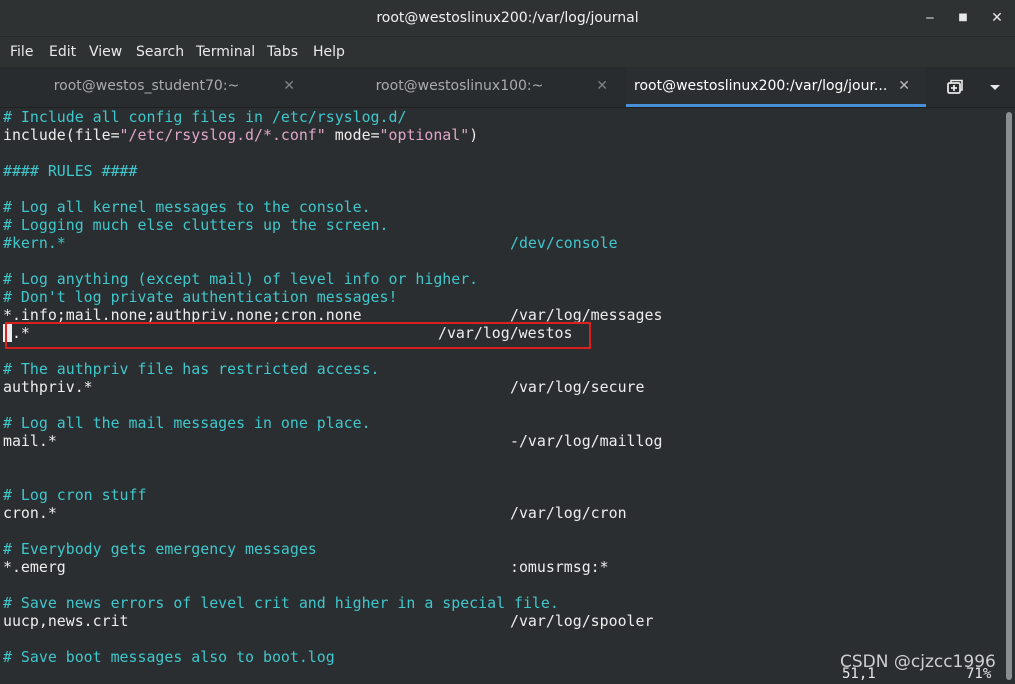 The height and width of the screenshot is (684, 1015). What do you see at coordinates (21, 52) in the screenshot?
I see `menu-file: File` at bounding box center [21, 52].